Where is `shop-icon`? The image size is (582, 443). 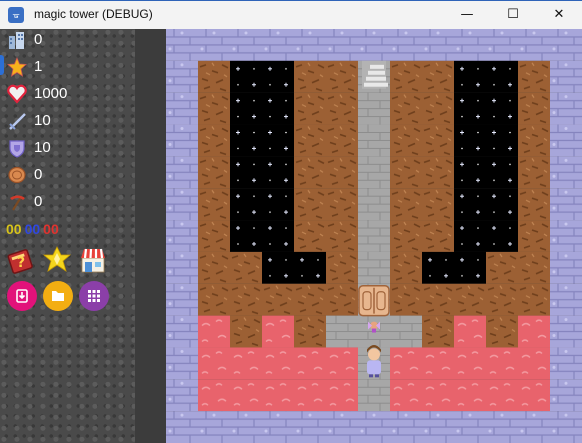 shop-icon is located at coordinates (93, 260).